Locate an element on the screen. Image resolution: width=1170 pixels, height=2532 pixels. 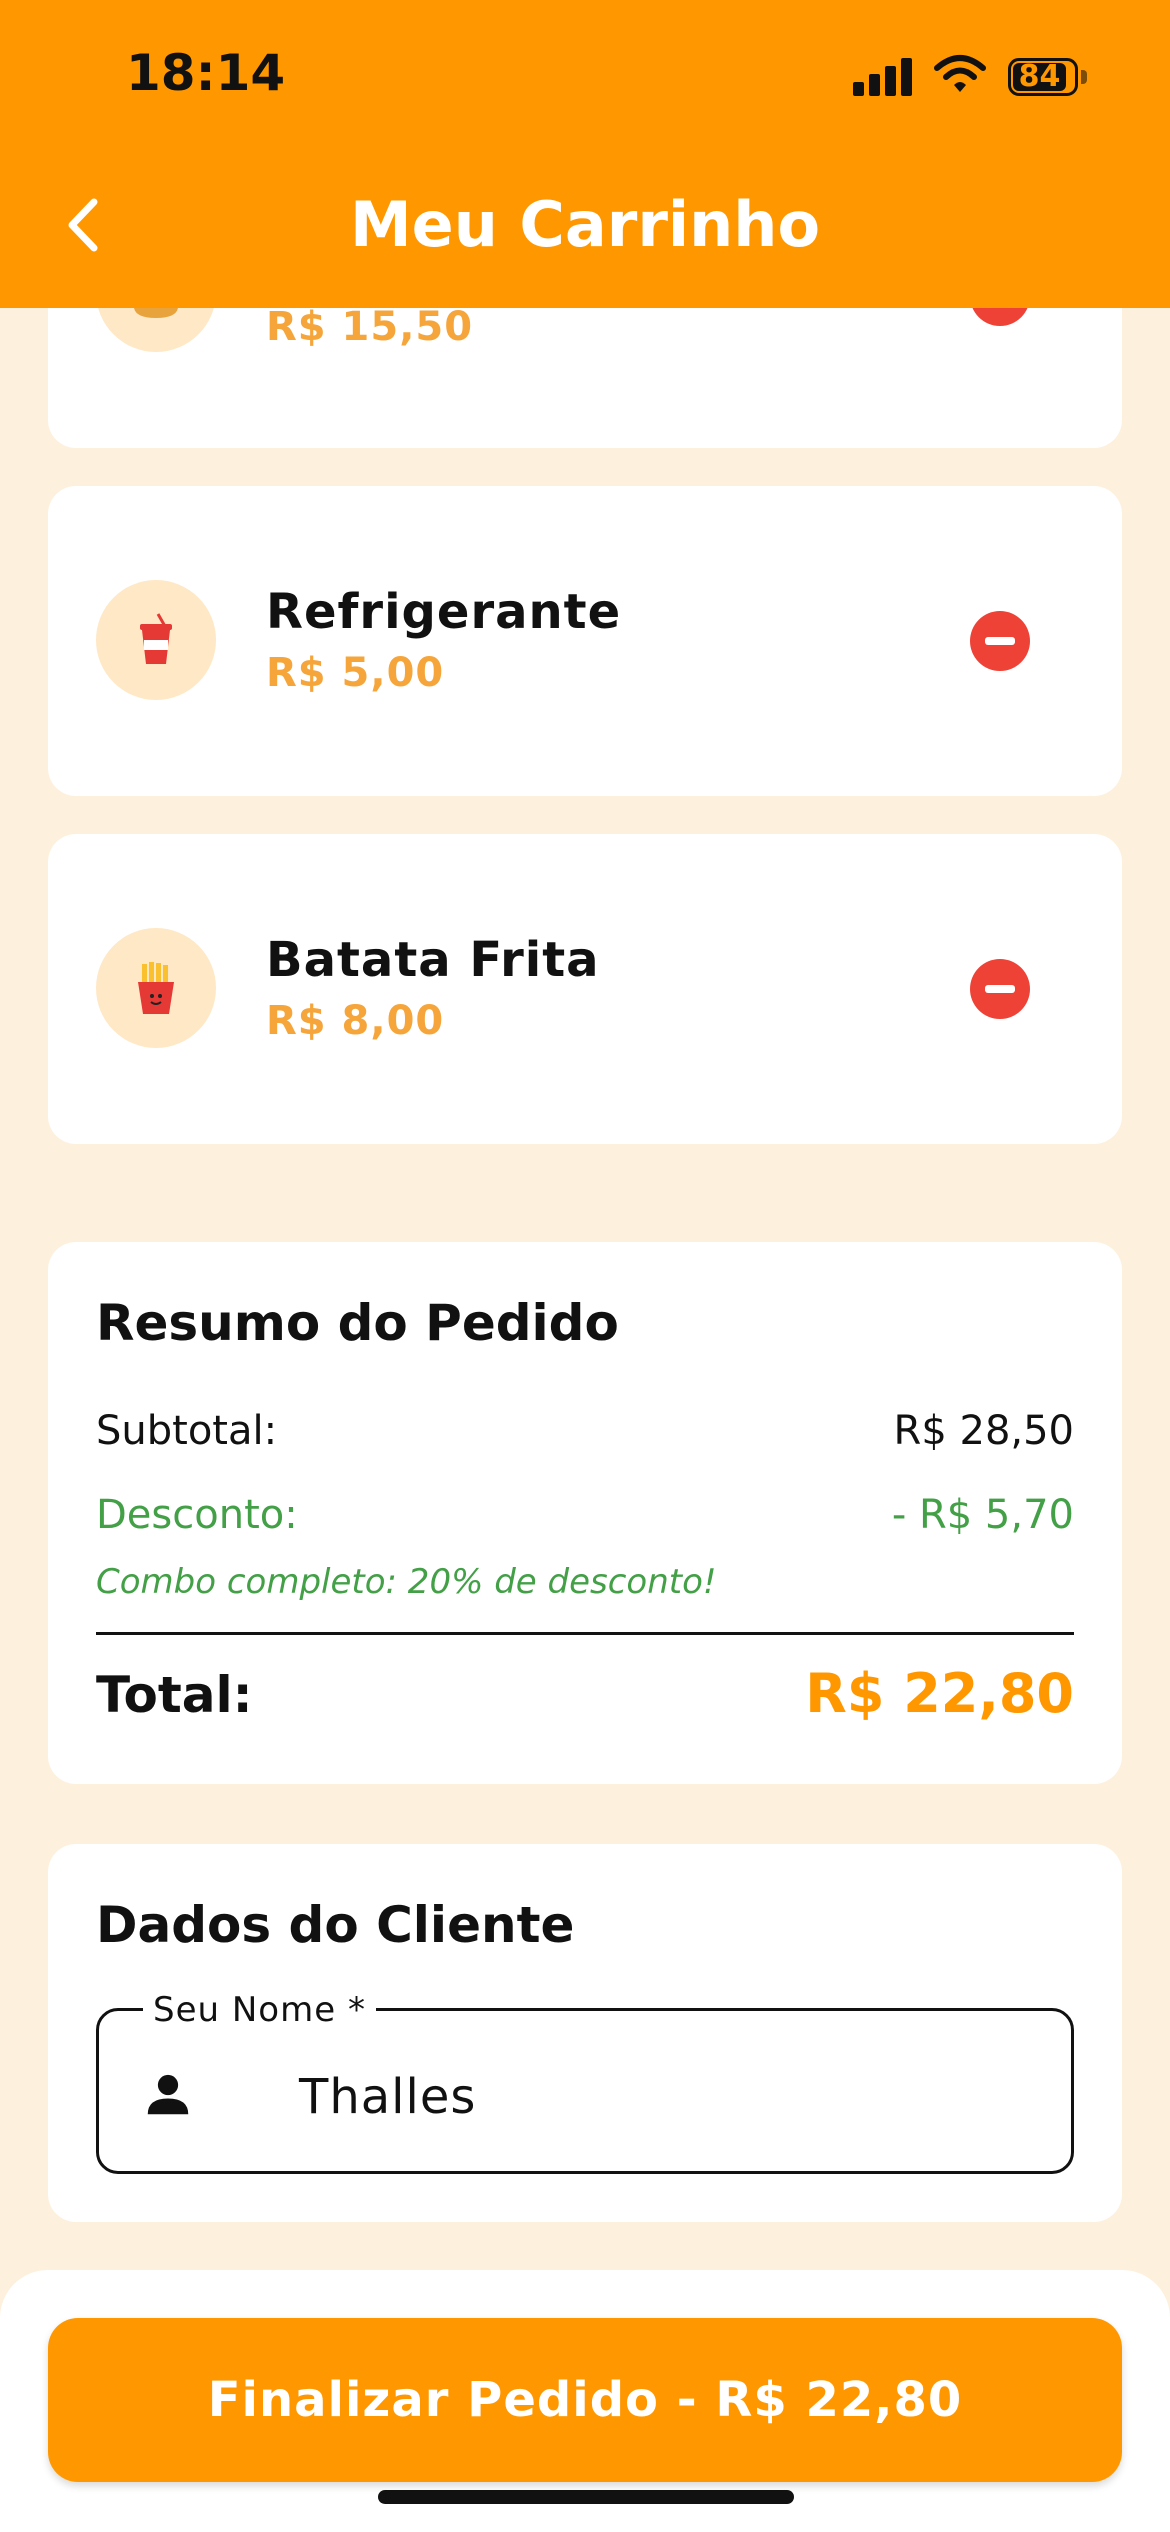
total-label: Total: is located at coordinates (174, 1695).